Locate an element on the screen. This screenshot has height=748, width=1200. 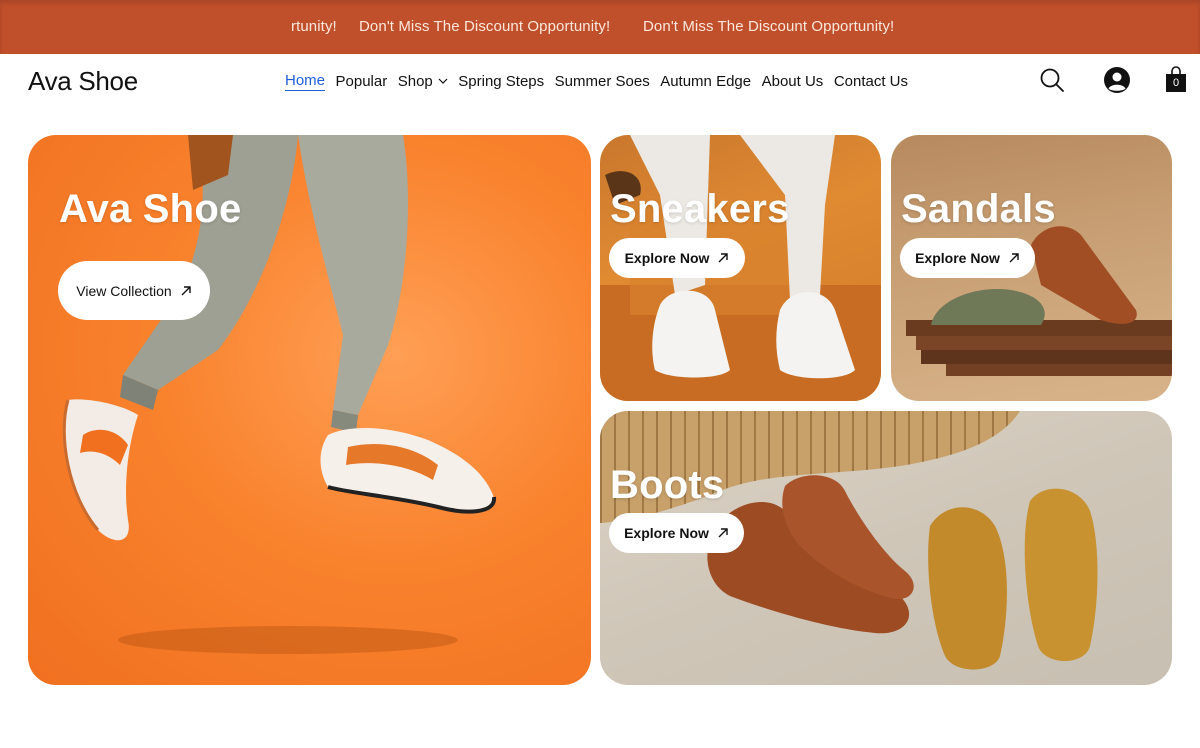
category-card-sneakers: Sneakers Explore Now is located at coordinates (740, 268).